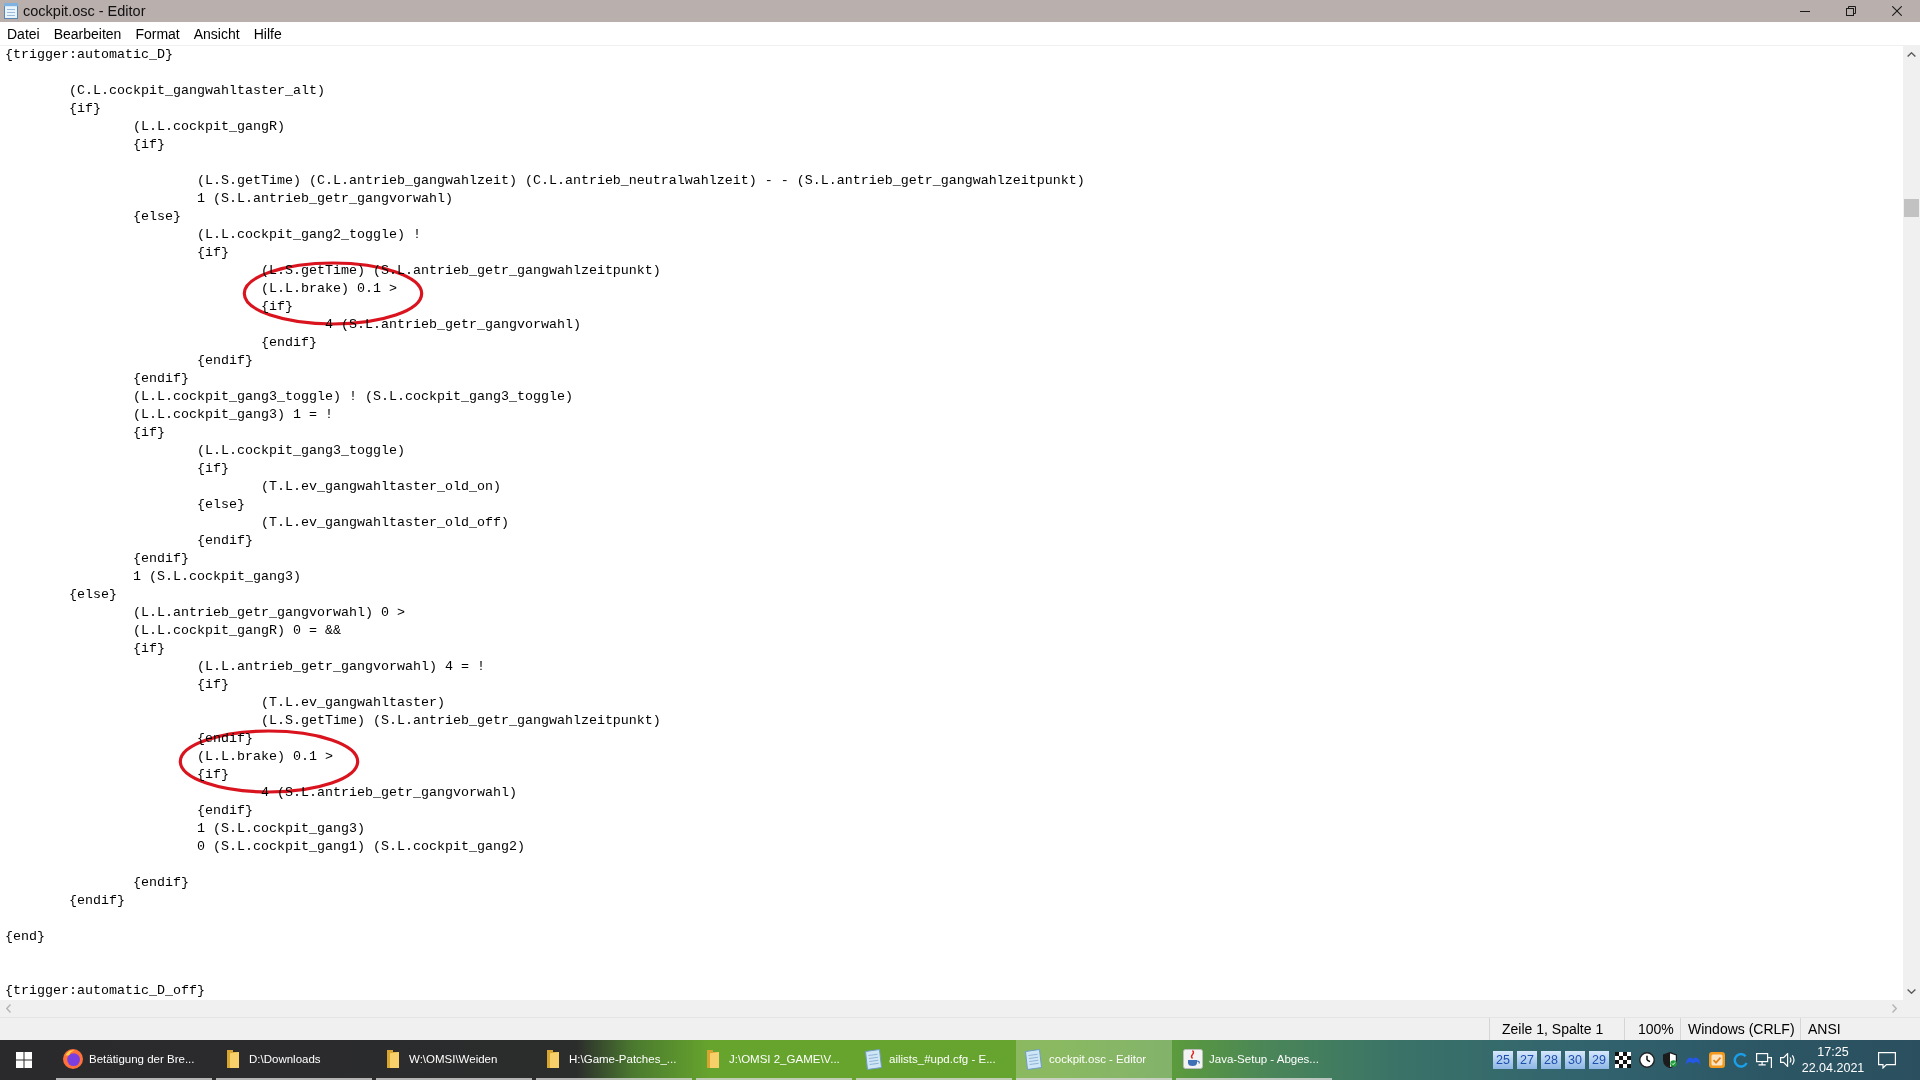  I want to click on code-line: {trigger:automatic_D}, so click(89, 54).